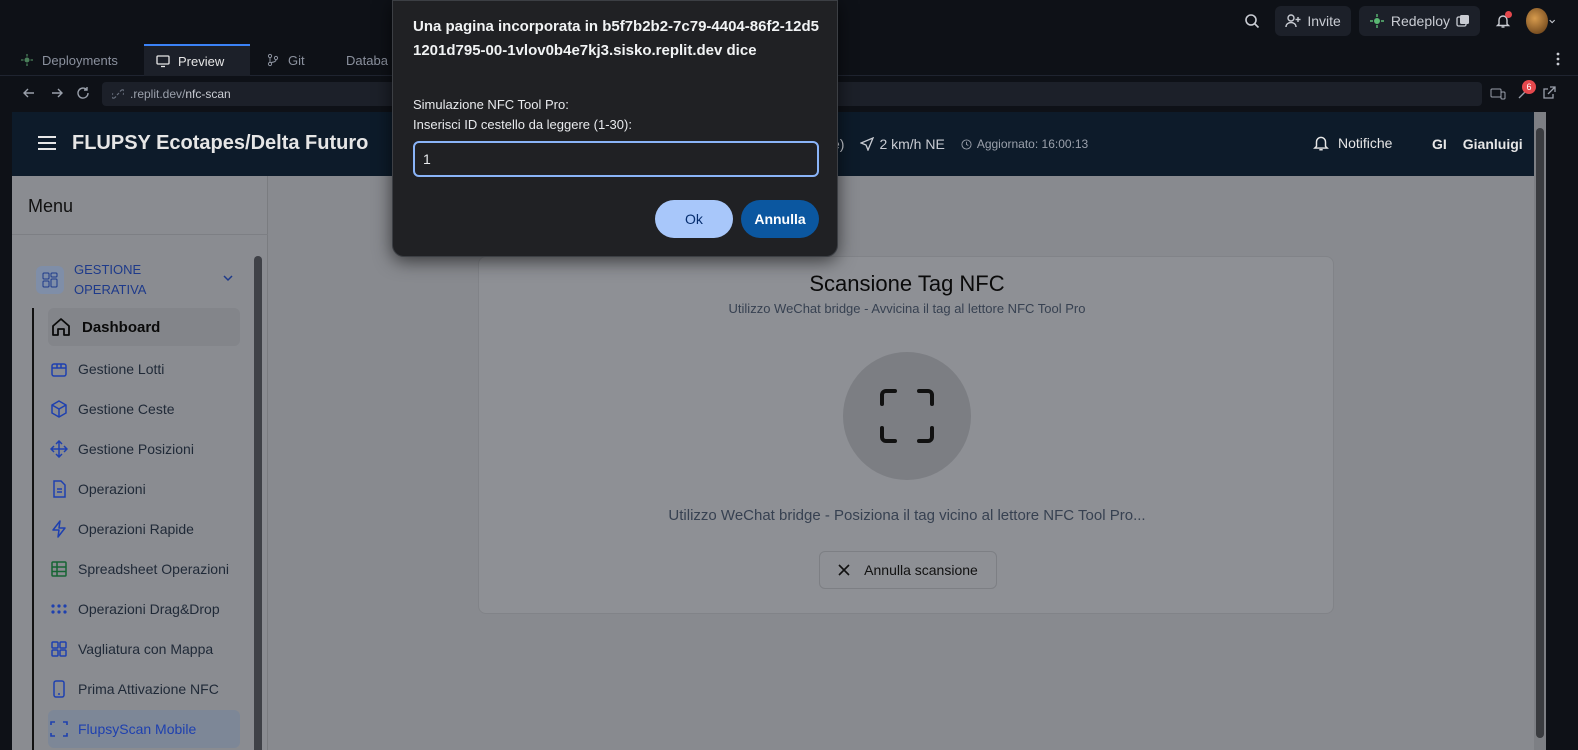 Image resolution: width=1578 pixels, height=750 pixels. Describe the element at coordinates (362, 60) in the screenshot. I see `tab-database: Databa` at that location.